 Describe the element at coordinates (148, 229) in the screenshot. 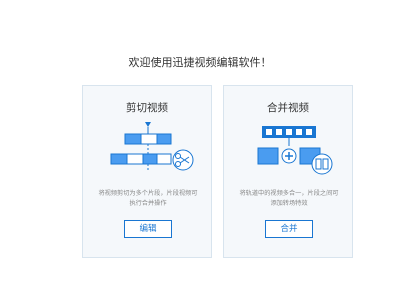

I see `edit-button: 编辑` at that location.